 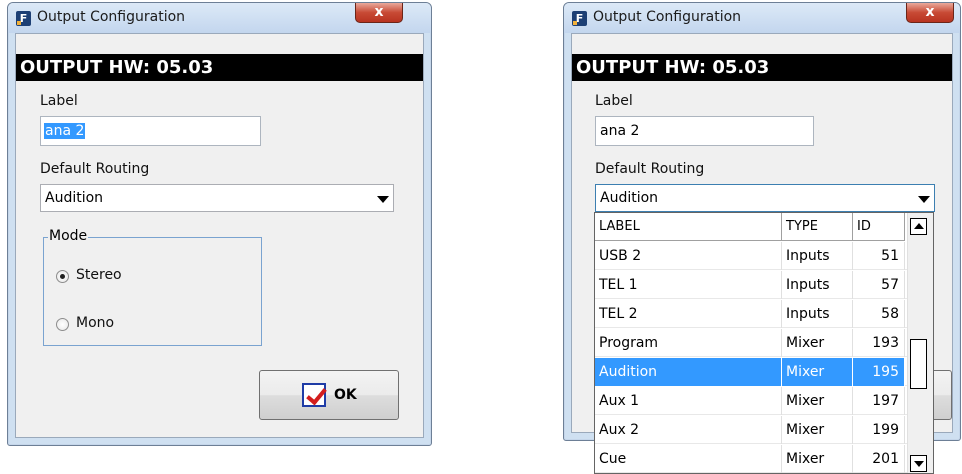 I want to click on cell-label: TEL 2, so click(x=688, y=314).